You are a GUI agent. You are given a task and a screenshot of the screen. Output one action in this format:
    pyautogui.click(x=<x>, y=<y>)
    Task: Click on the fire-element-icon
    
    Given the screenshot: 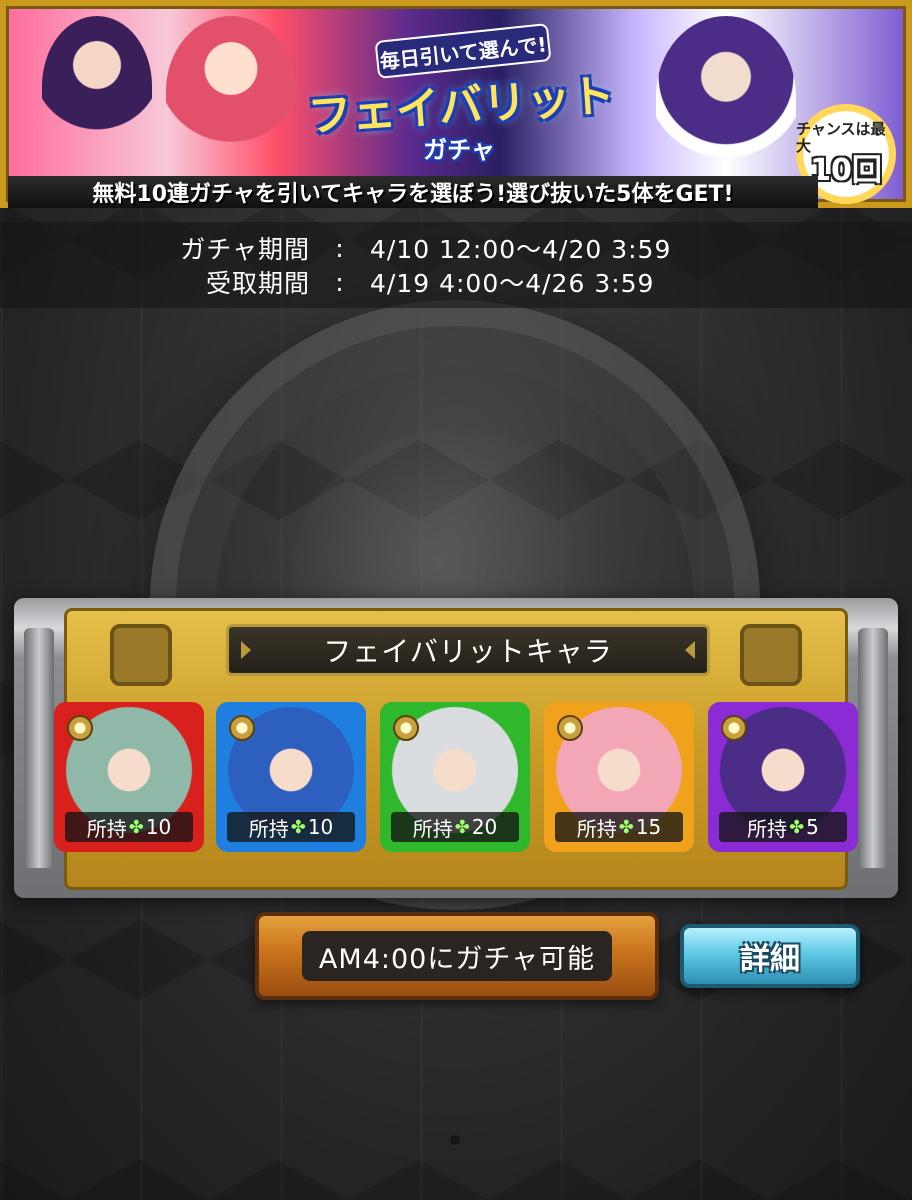 What is the action you would take?
    pyautogui.click(x=80, y=728)
    